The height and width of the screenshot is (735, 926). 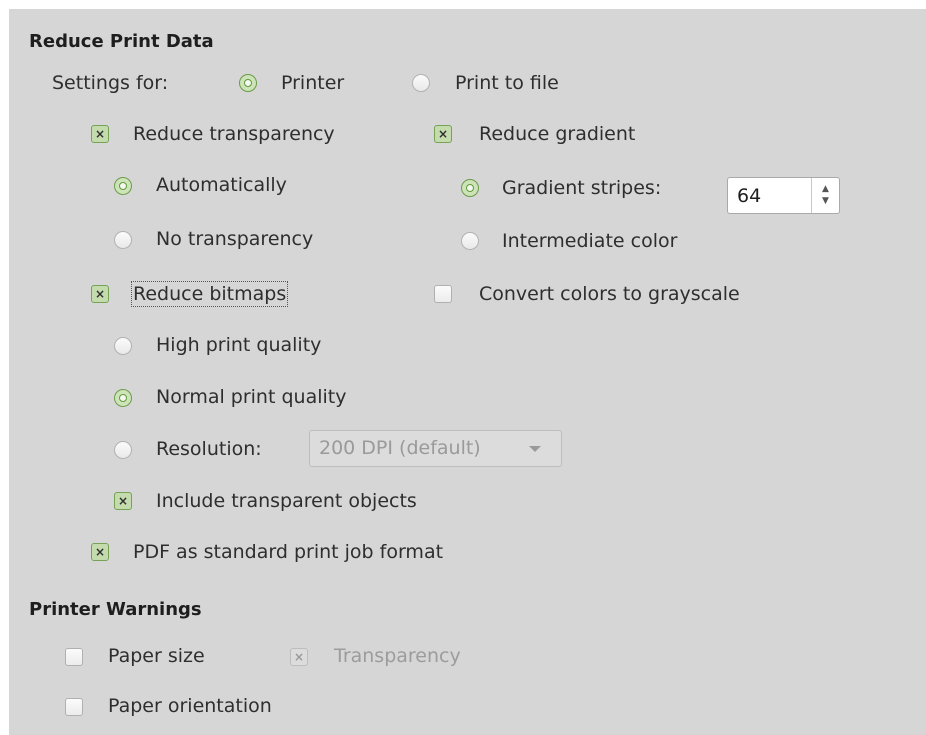 What do you see at coordinates (100, 552) in the screenshot?
I see `pdf-standard-checkbox: ×` at bounding box center [100, 552].